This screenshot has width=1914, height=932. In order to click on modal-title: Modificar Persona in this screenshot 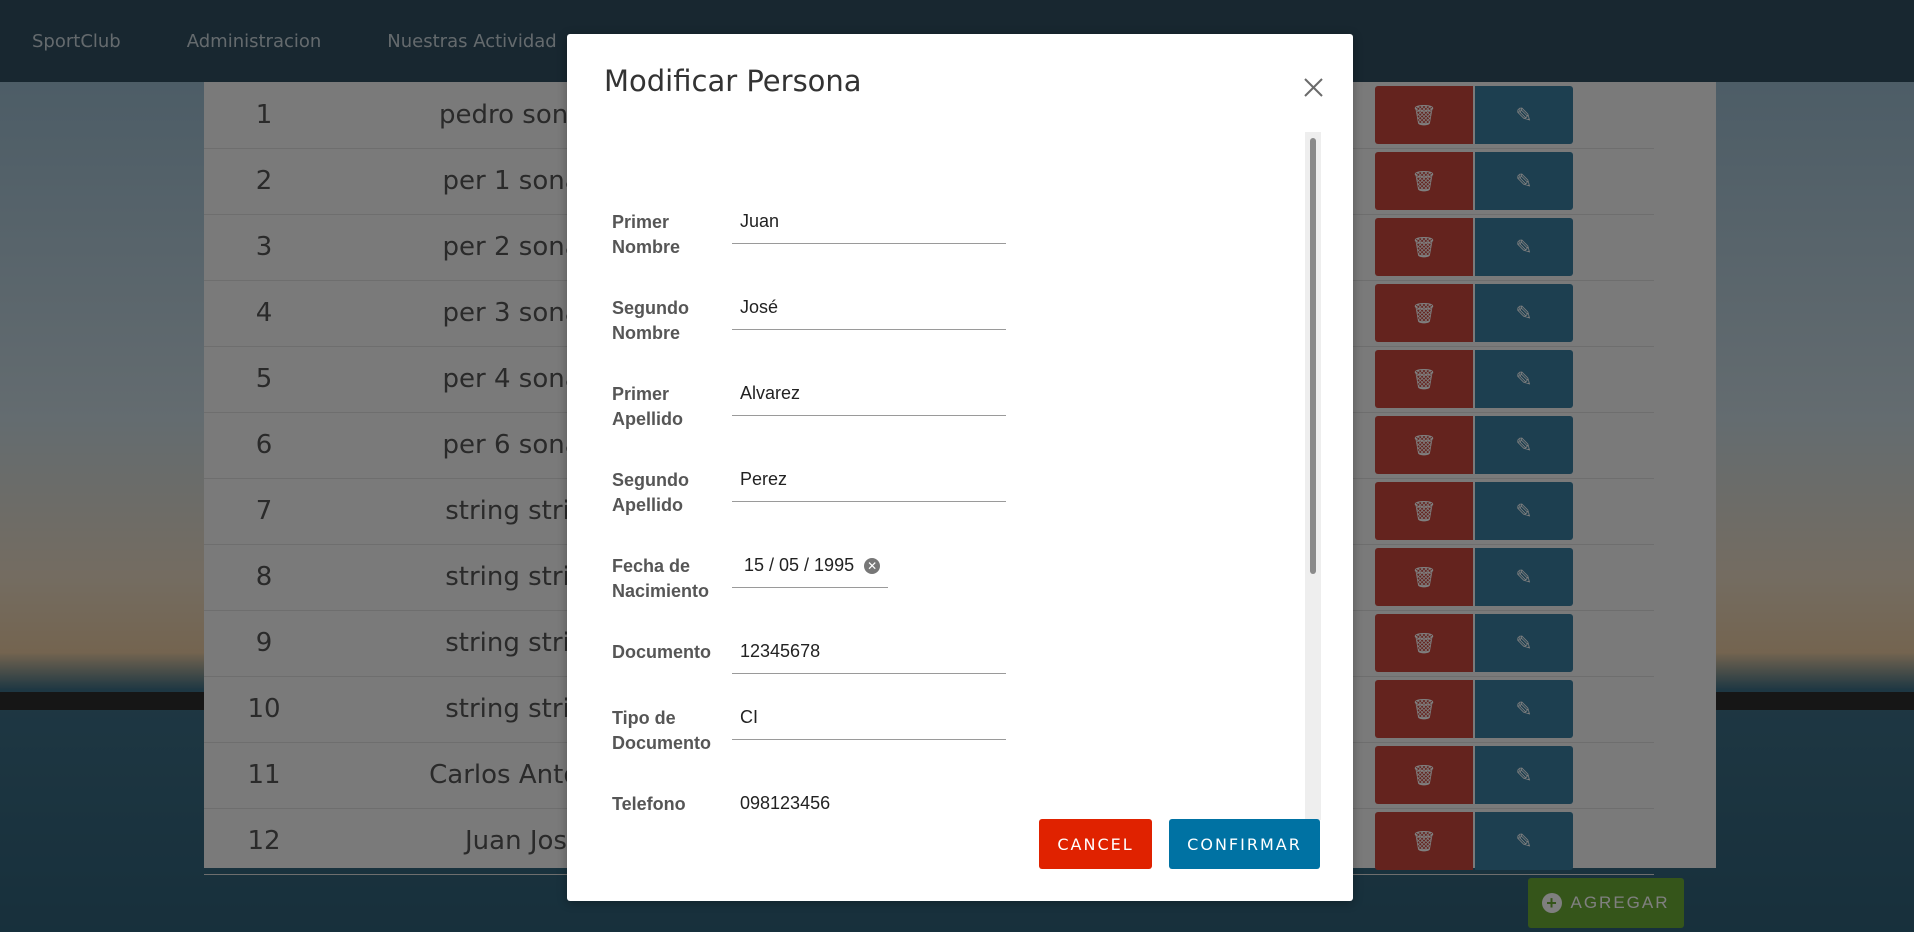, I will do `click(733, 81)`.